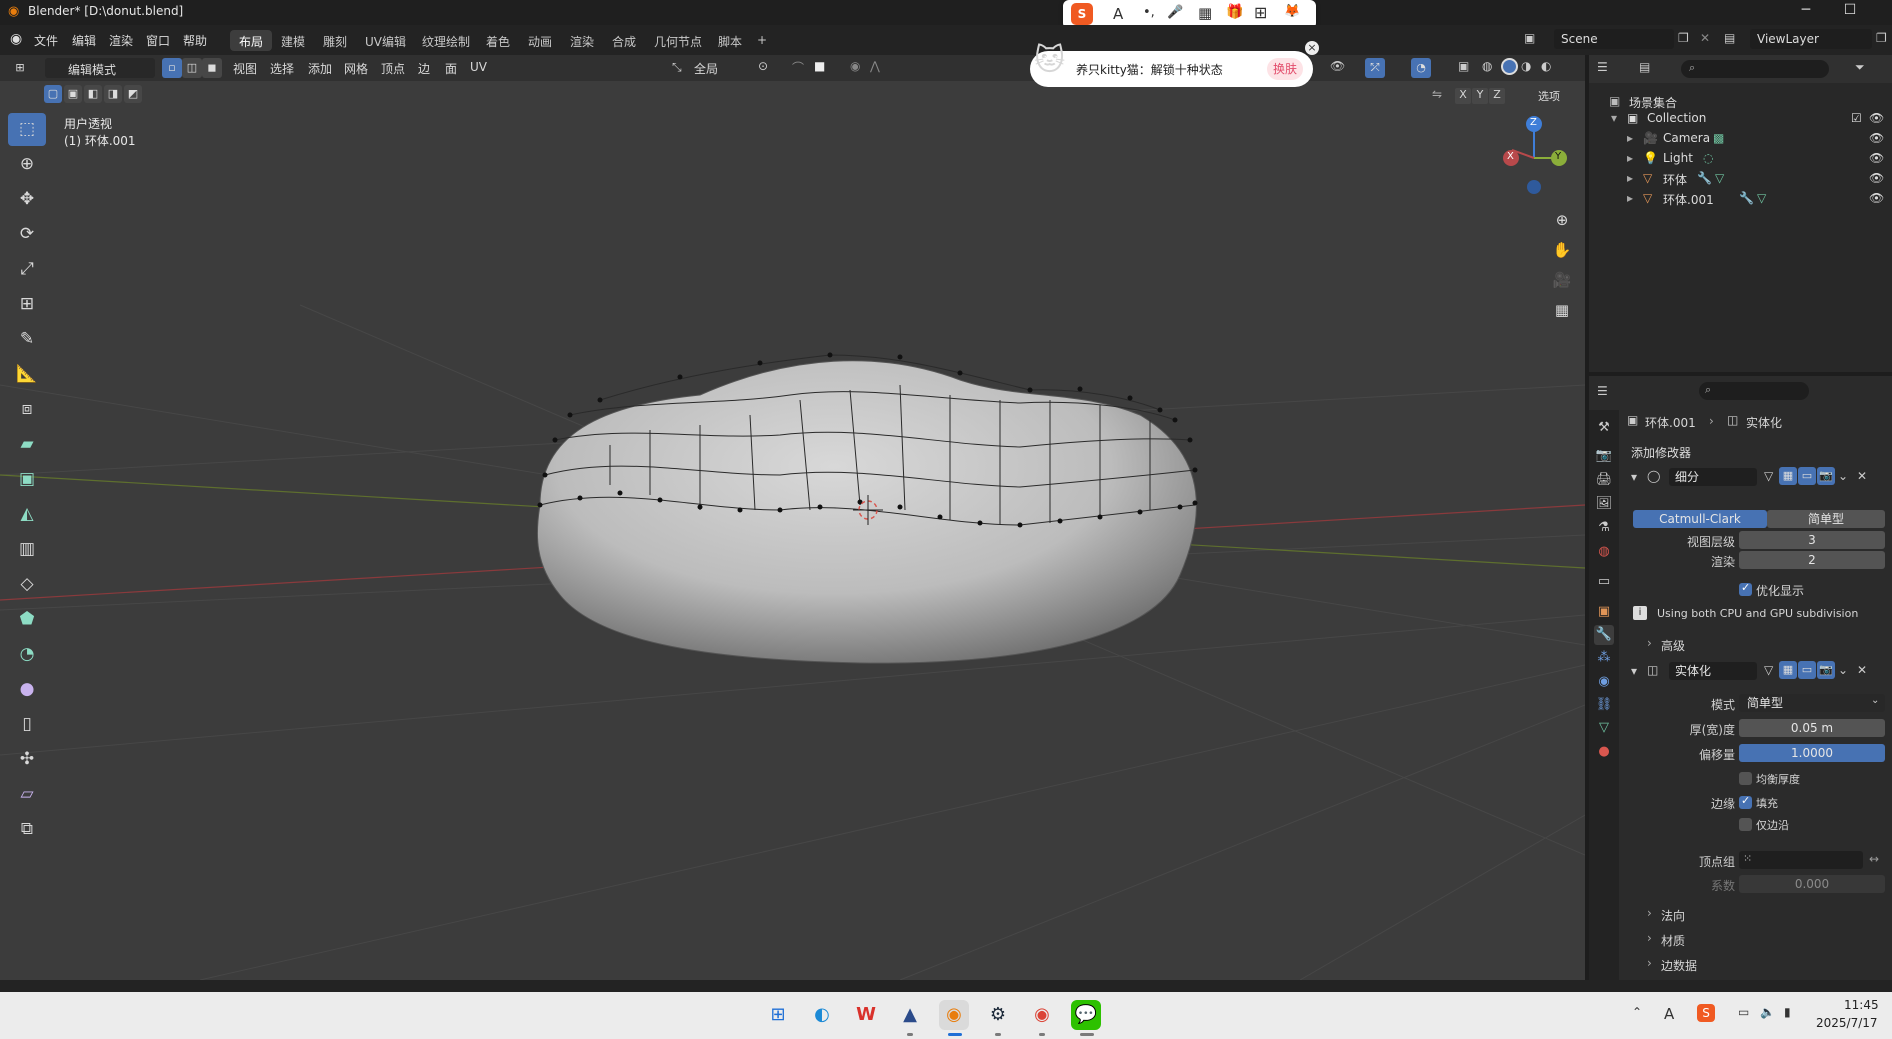 Image resolution: width=1892 pixels, height=1039 pixels. Describe the element at coordinates (1740, 198) in the screenshot. I see `outliner-item-torus-001: ▸ ▽ 环体.001 🔧 ▽ 👁` at that location.